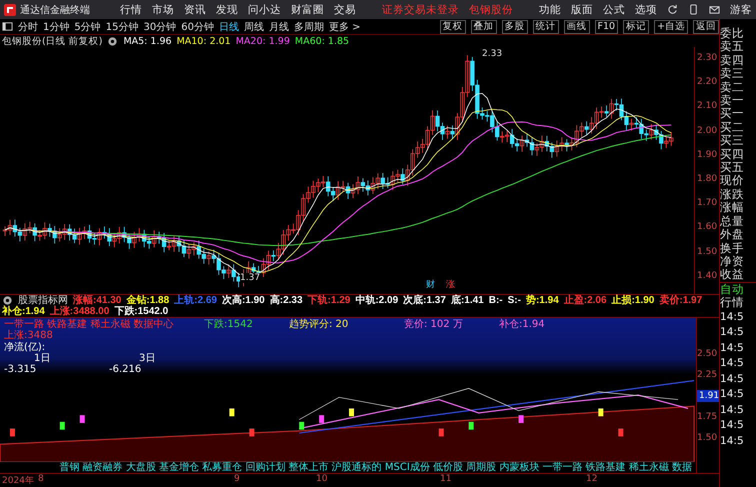  I want to click on toolbar-button: 多股, so click(515, 27).